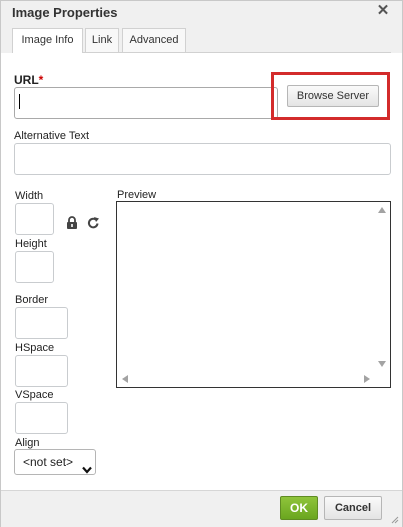  What do you see at coordinates (32, 300) in the screenshot?
I see `border-label: Border` at bounding box center [32, 300].